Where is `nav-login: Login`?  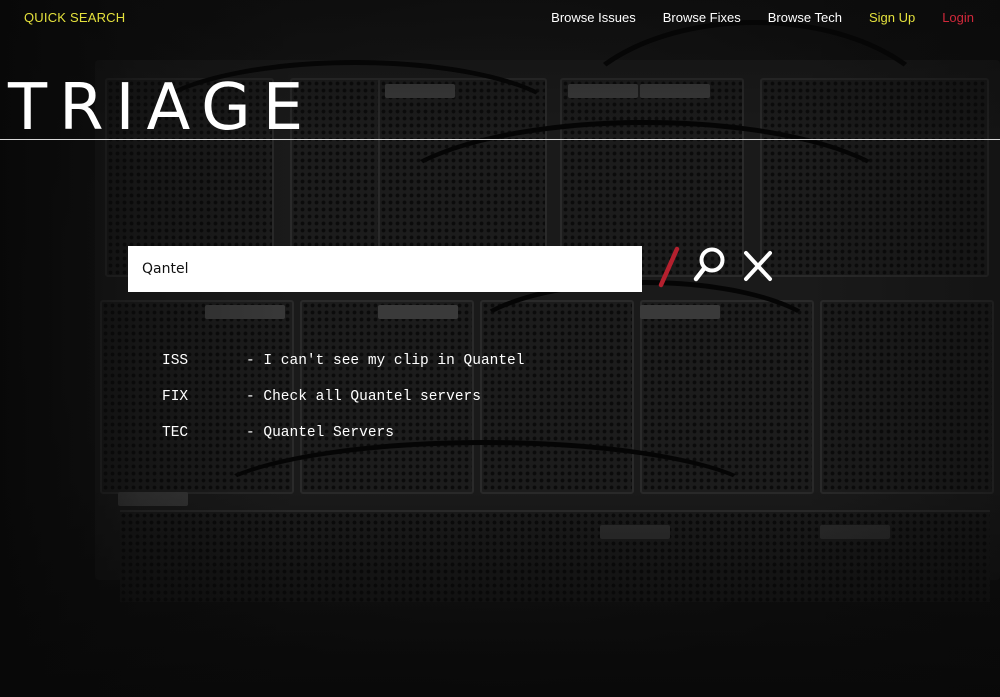
nav-login: Login is located at coordinates (958, 17).